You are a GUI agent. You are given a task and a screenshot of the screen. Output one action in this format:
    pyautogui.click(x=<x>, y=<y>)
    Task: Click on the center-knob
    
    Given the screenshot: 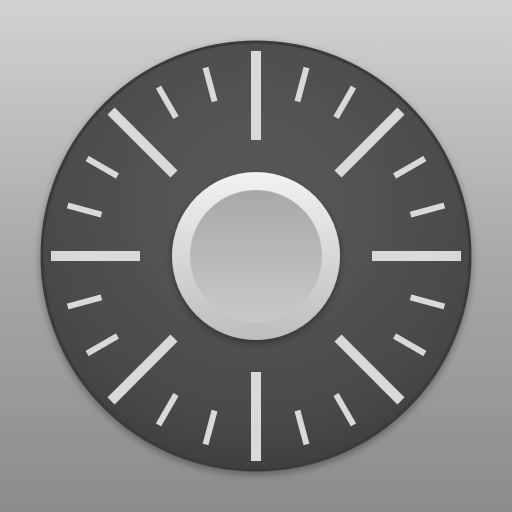 What is the action you would take?
    pyautogui.click(x=256, y=256)
    